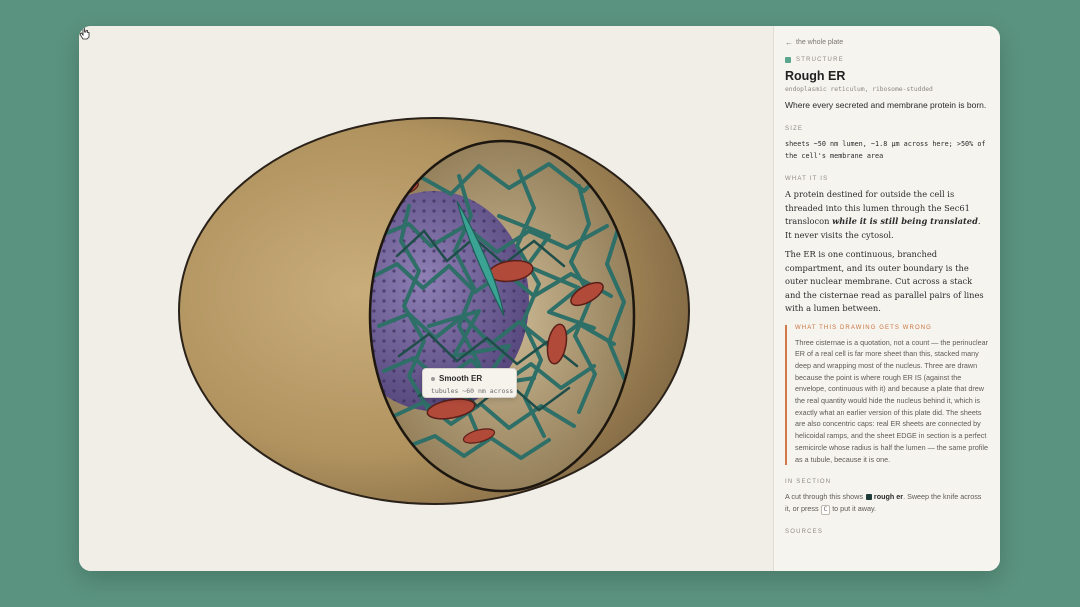 The height and width of the screenshot is (607, 1080). I want to click on structure-title: Rough ER, so click(815, 76).